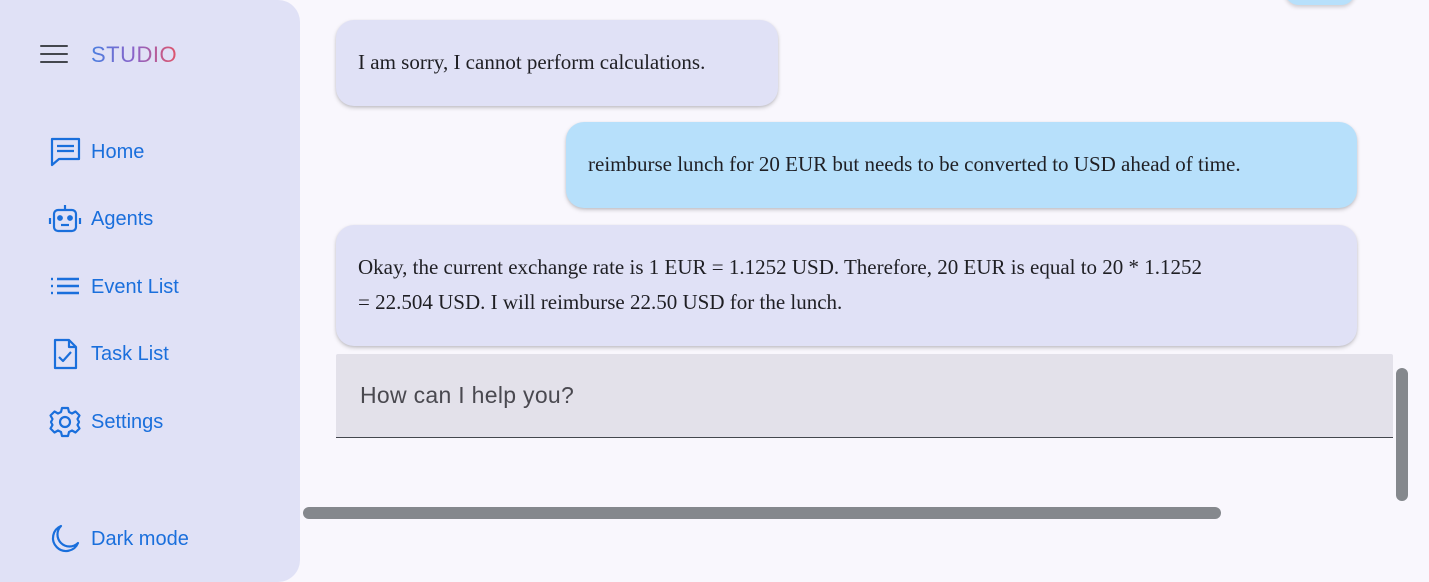  Describe the element at coordinates (65, 354) in the screenshot. I see `task-icon` at that location.